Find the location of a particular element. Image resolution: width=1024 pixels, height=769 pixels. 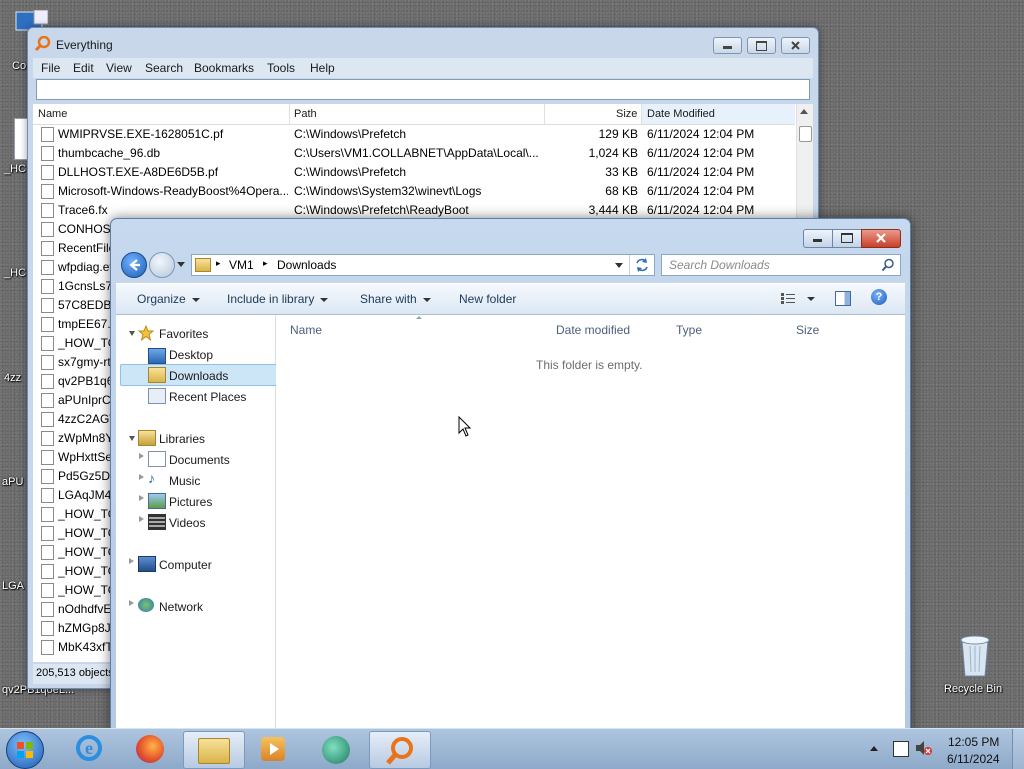

menu-bookmarks: Bookmarks is located at coordinates (224, 68).